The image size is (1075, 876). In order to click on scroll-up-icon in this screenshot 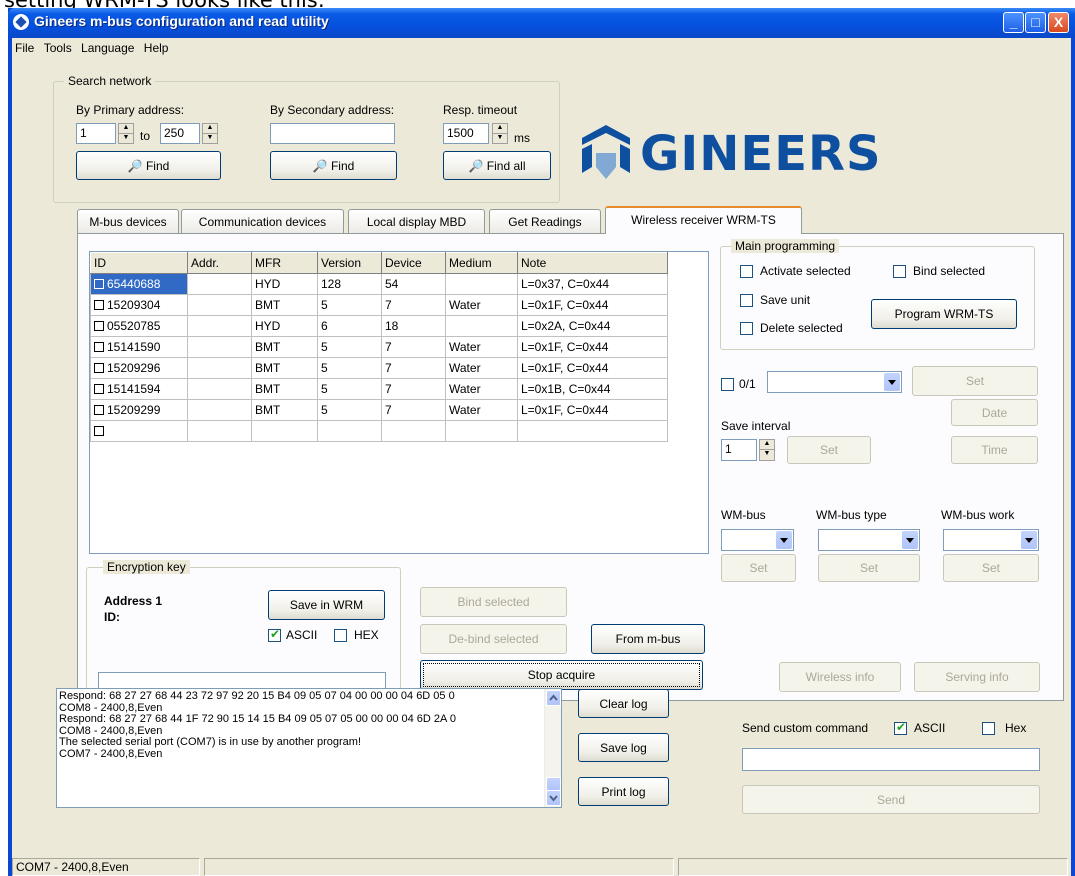, I will do `click(553, 698)`.